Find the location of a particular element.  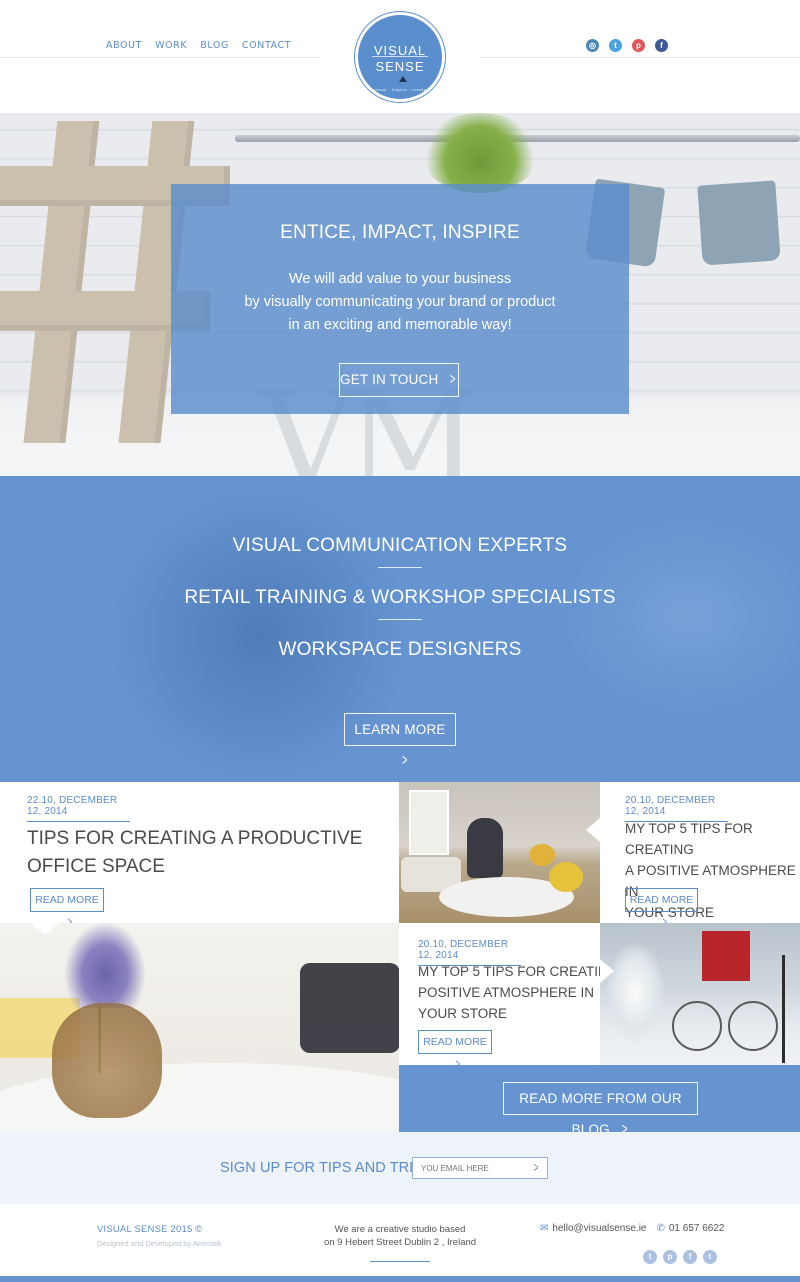

read-more-from-blog-button: READ MORE FROM OUR BLOG > is located at coordinates (600, 1110).